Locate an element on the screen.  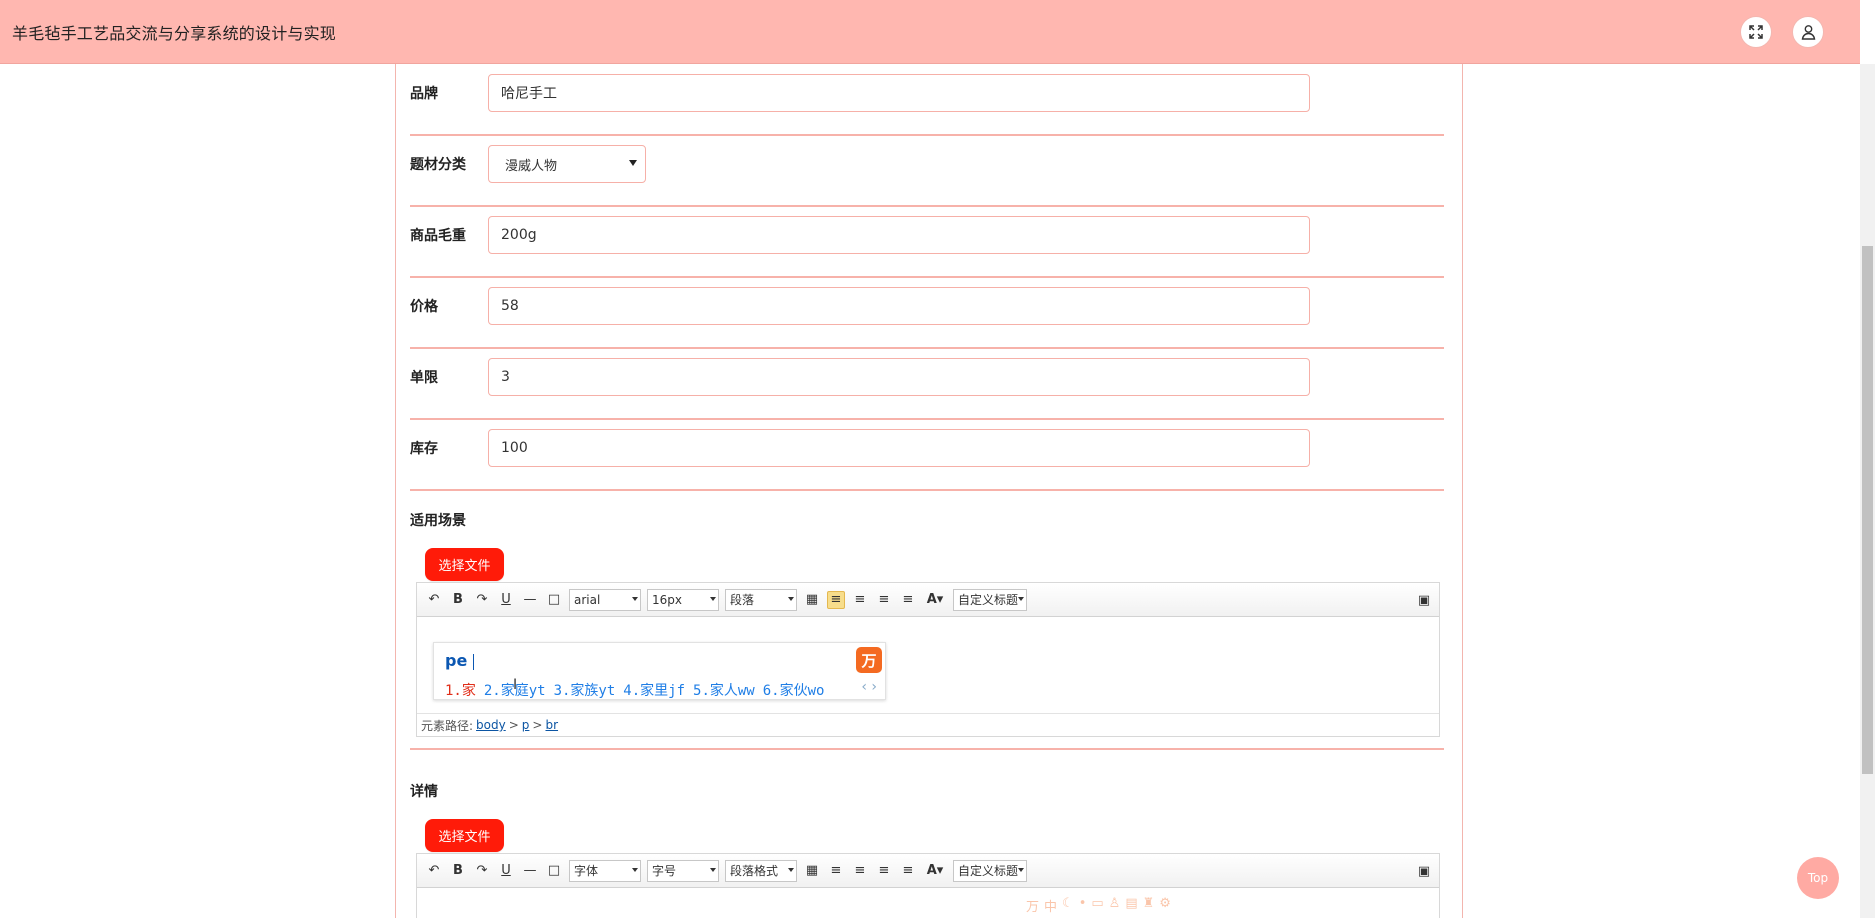
back-to-top-button: Top is located at coordinates (1818, 878).